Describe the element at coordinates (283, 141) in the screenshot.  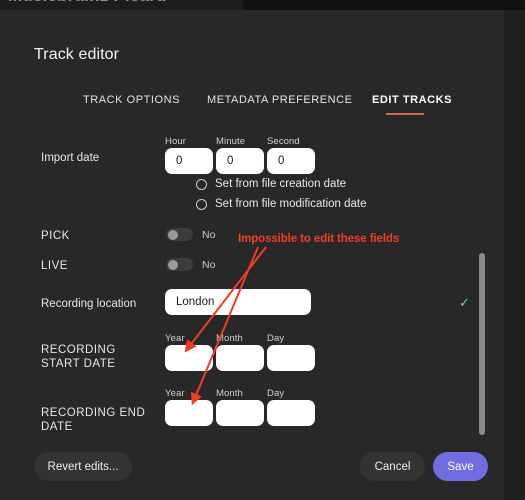
I see `import-second-caption: Second` at that location.